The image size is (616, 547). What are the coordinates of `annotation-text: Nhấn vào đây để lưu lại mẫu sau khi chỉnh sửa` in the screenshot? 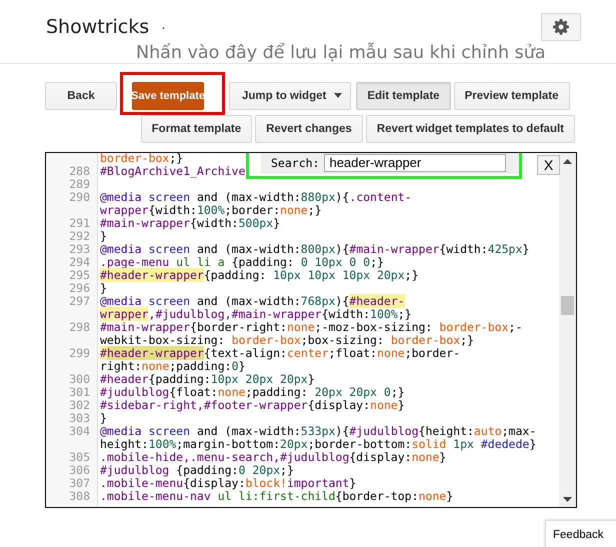 It's located at (341, 53).